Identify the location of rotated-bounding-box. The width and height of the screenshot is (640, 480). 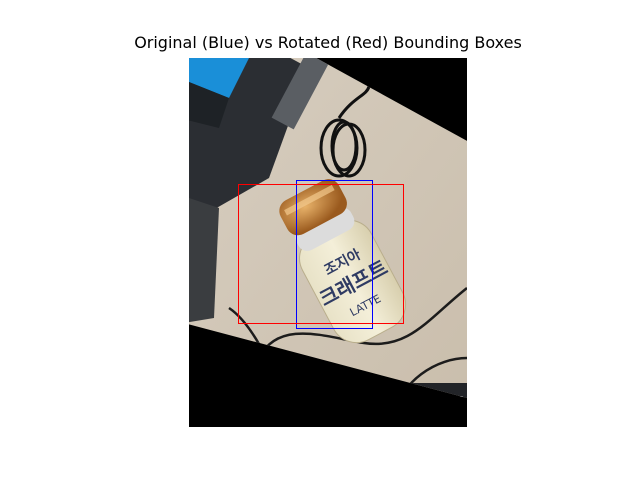
(321, 254).